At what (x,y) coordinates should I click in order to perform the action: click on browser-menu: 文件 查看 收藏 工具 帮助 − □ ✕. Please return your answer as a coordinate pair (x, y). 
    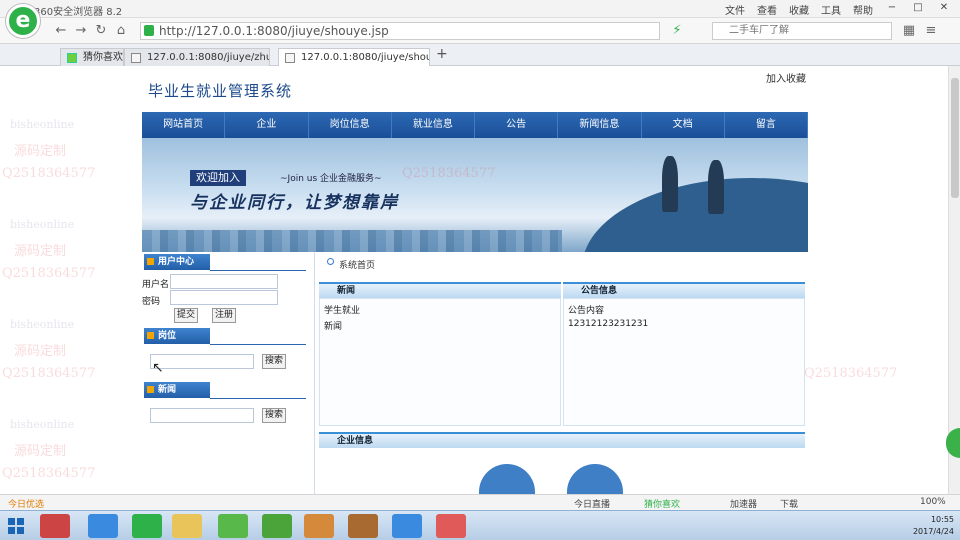
    Looking at the image, I should click on (838, 9).